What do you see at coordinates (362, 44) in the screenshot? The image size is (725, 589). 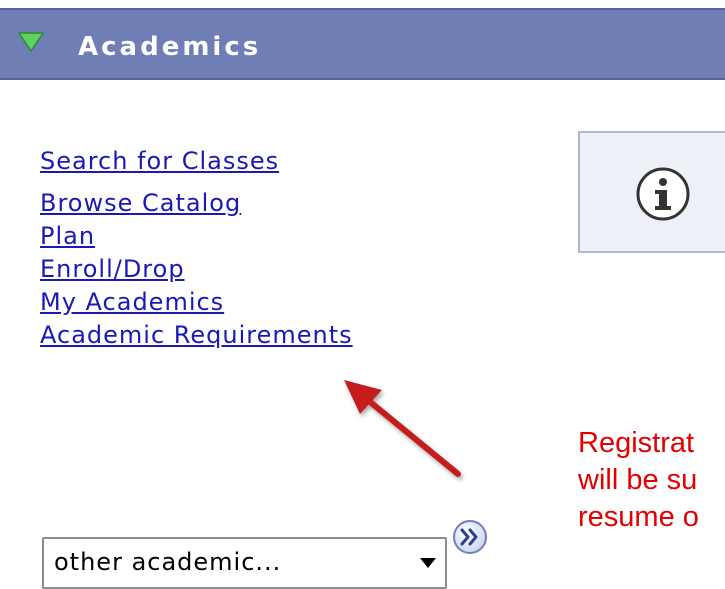 I see `academics-header: Academics` at bounding box center [362, 44].